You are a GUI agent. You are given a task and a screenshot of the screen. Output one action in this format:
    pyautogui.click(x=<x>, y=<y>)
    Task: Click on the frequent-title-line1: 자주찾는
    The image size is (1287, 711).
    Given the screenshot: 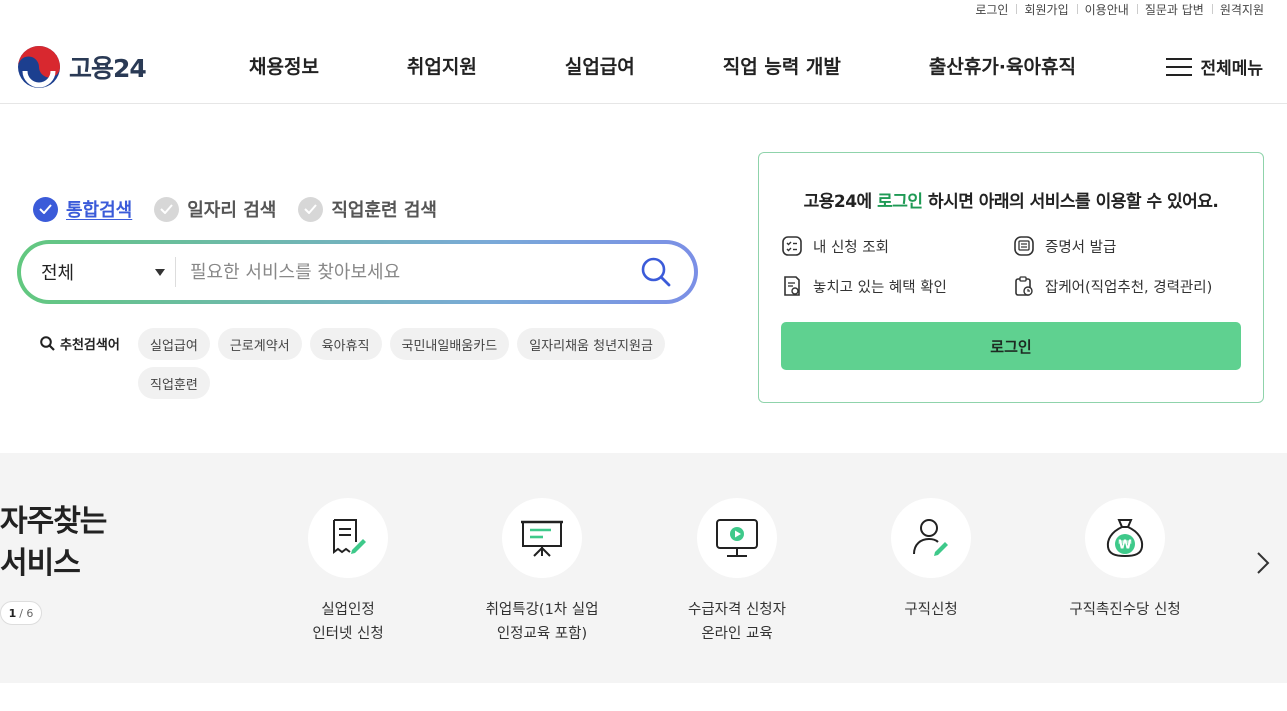 What is the action you would take?
    pyautogui.click(x=53, y=521)
    